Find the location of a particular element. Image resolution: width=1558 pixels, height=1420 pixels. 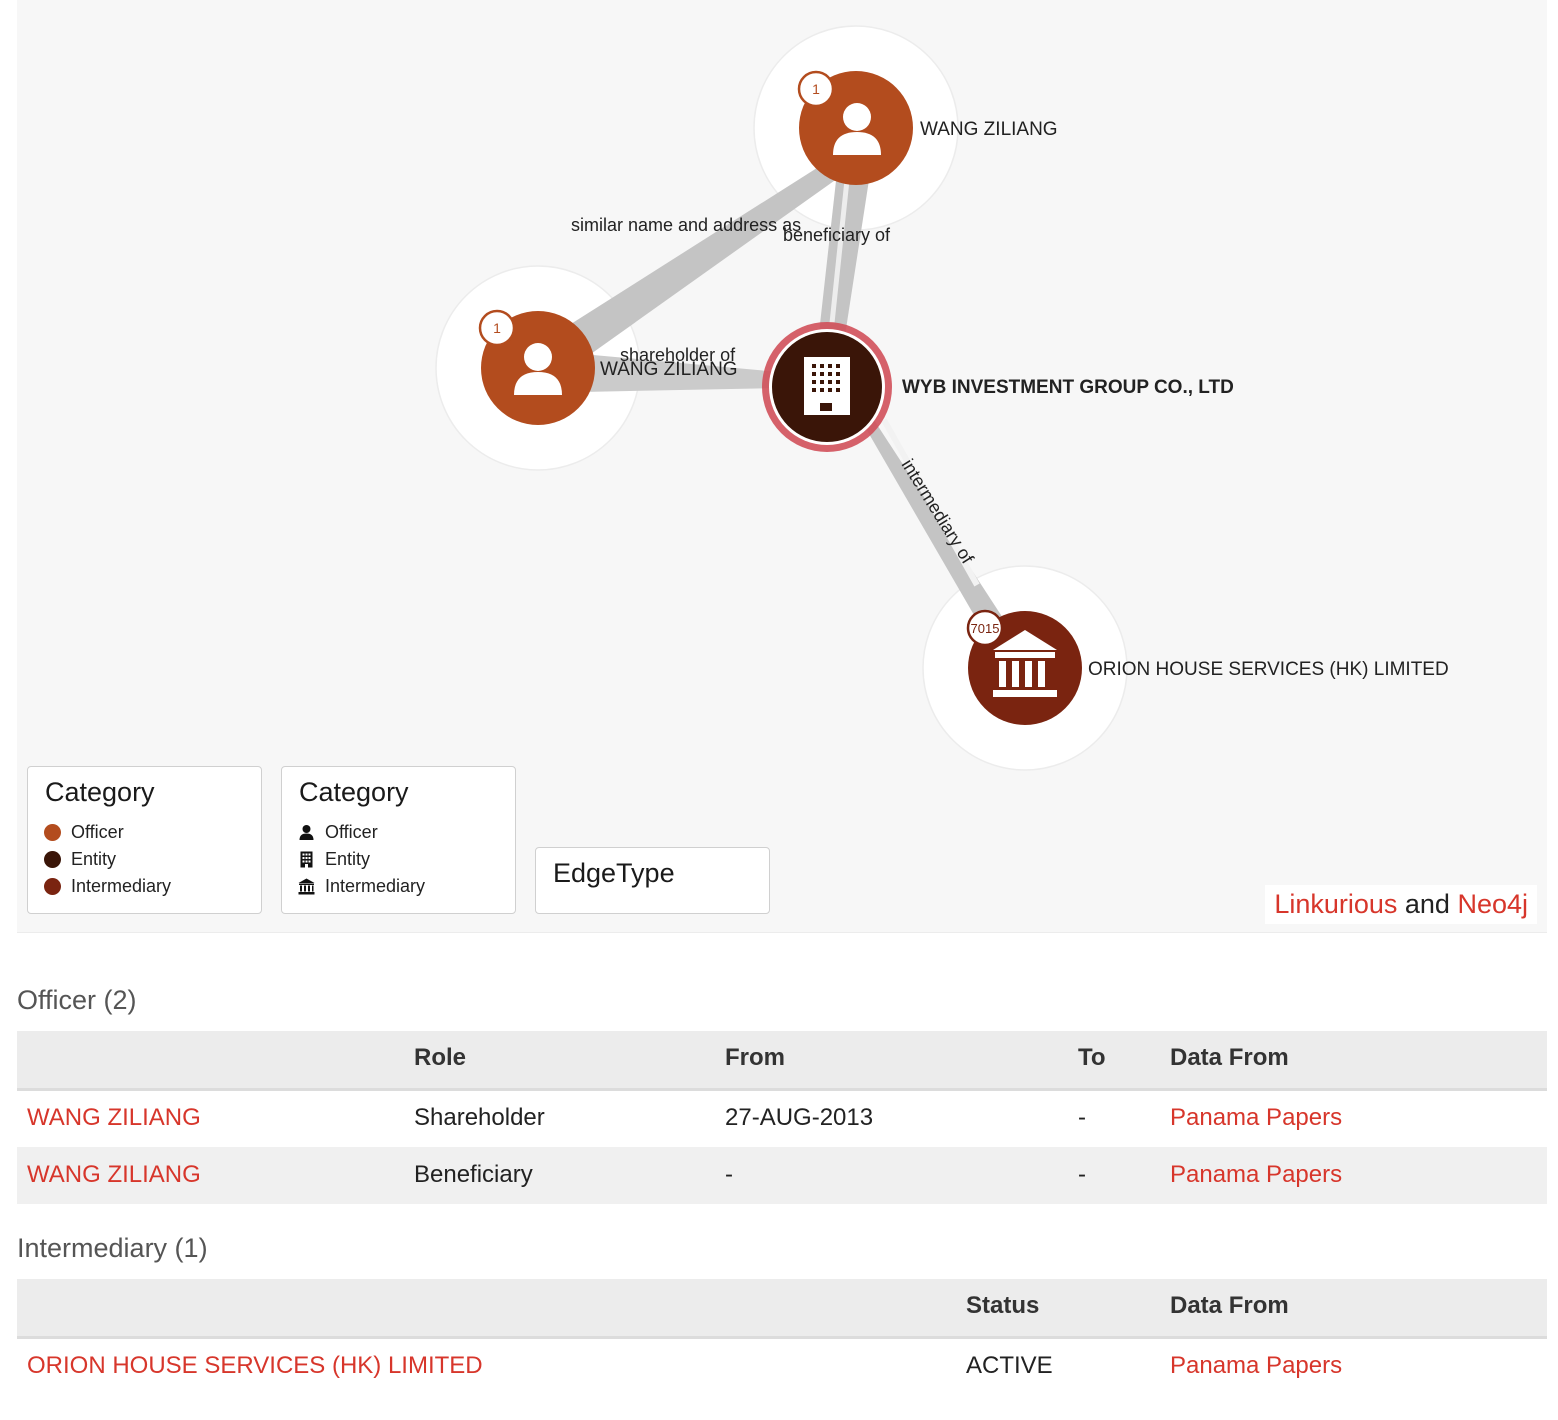

column-header-to: To is located at coordinates (1092, 1057).